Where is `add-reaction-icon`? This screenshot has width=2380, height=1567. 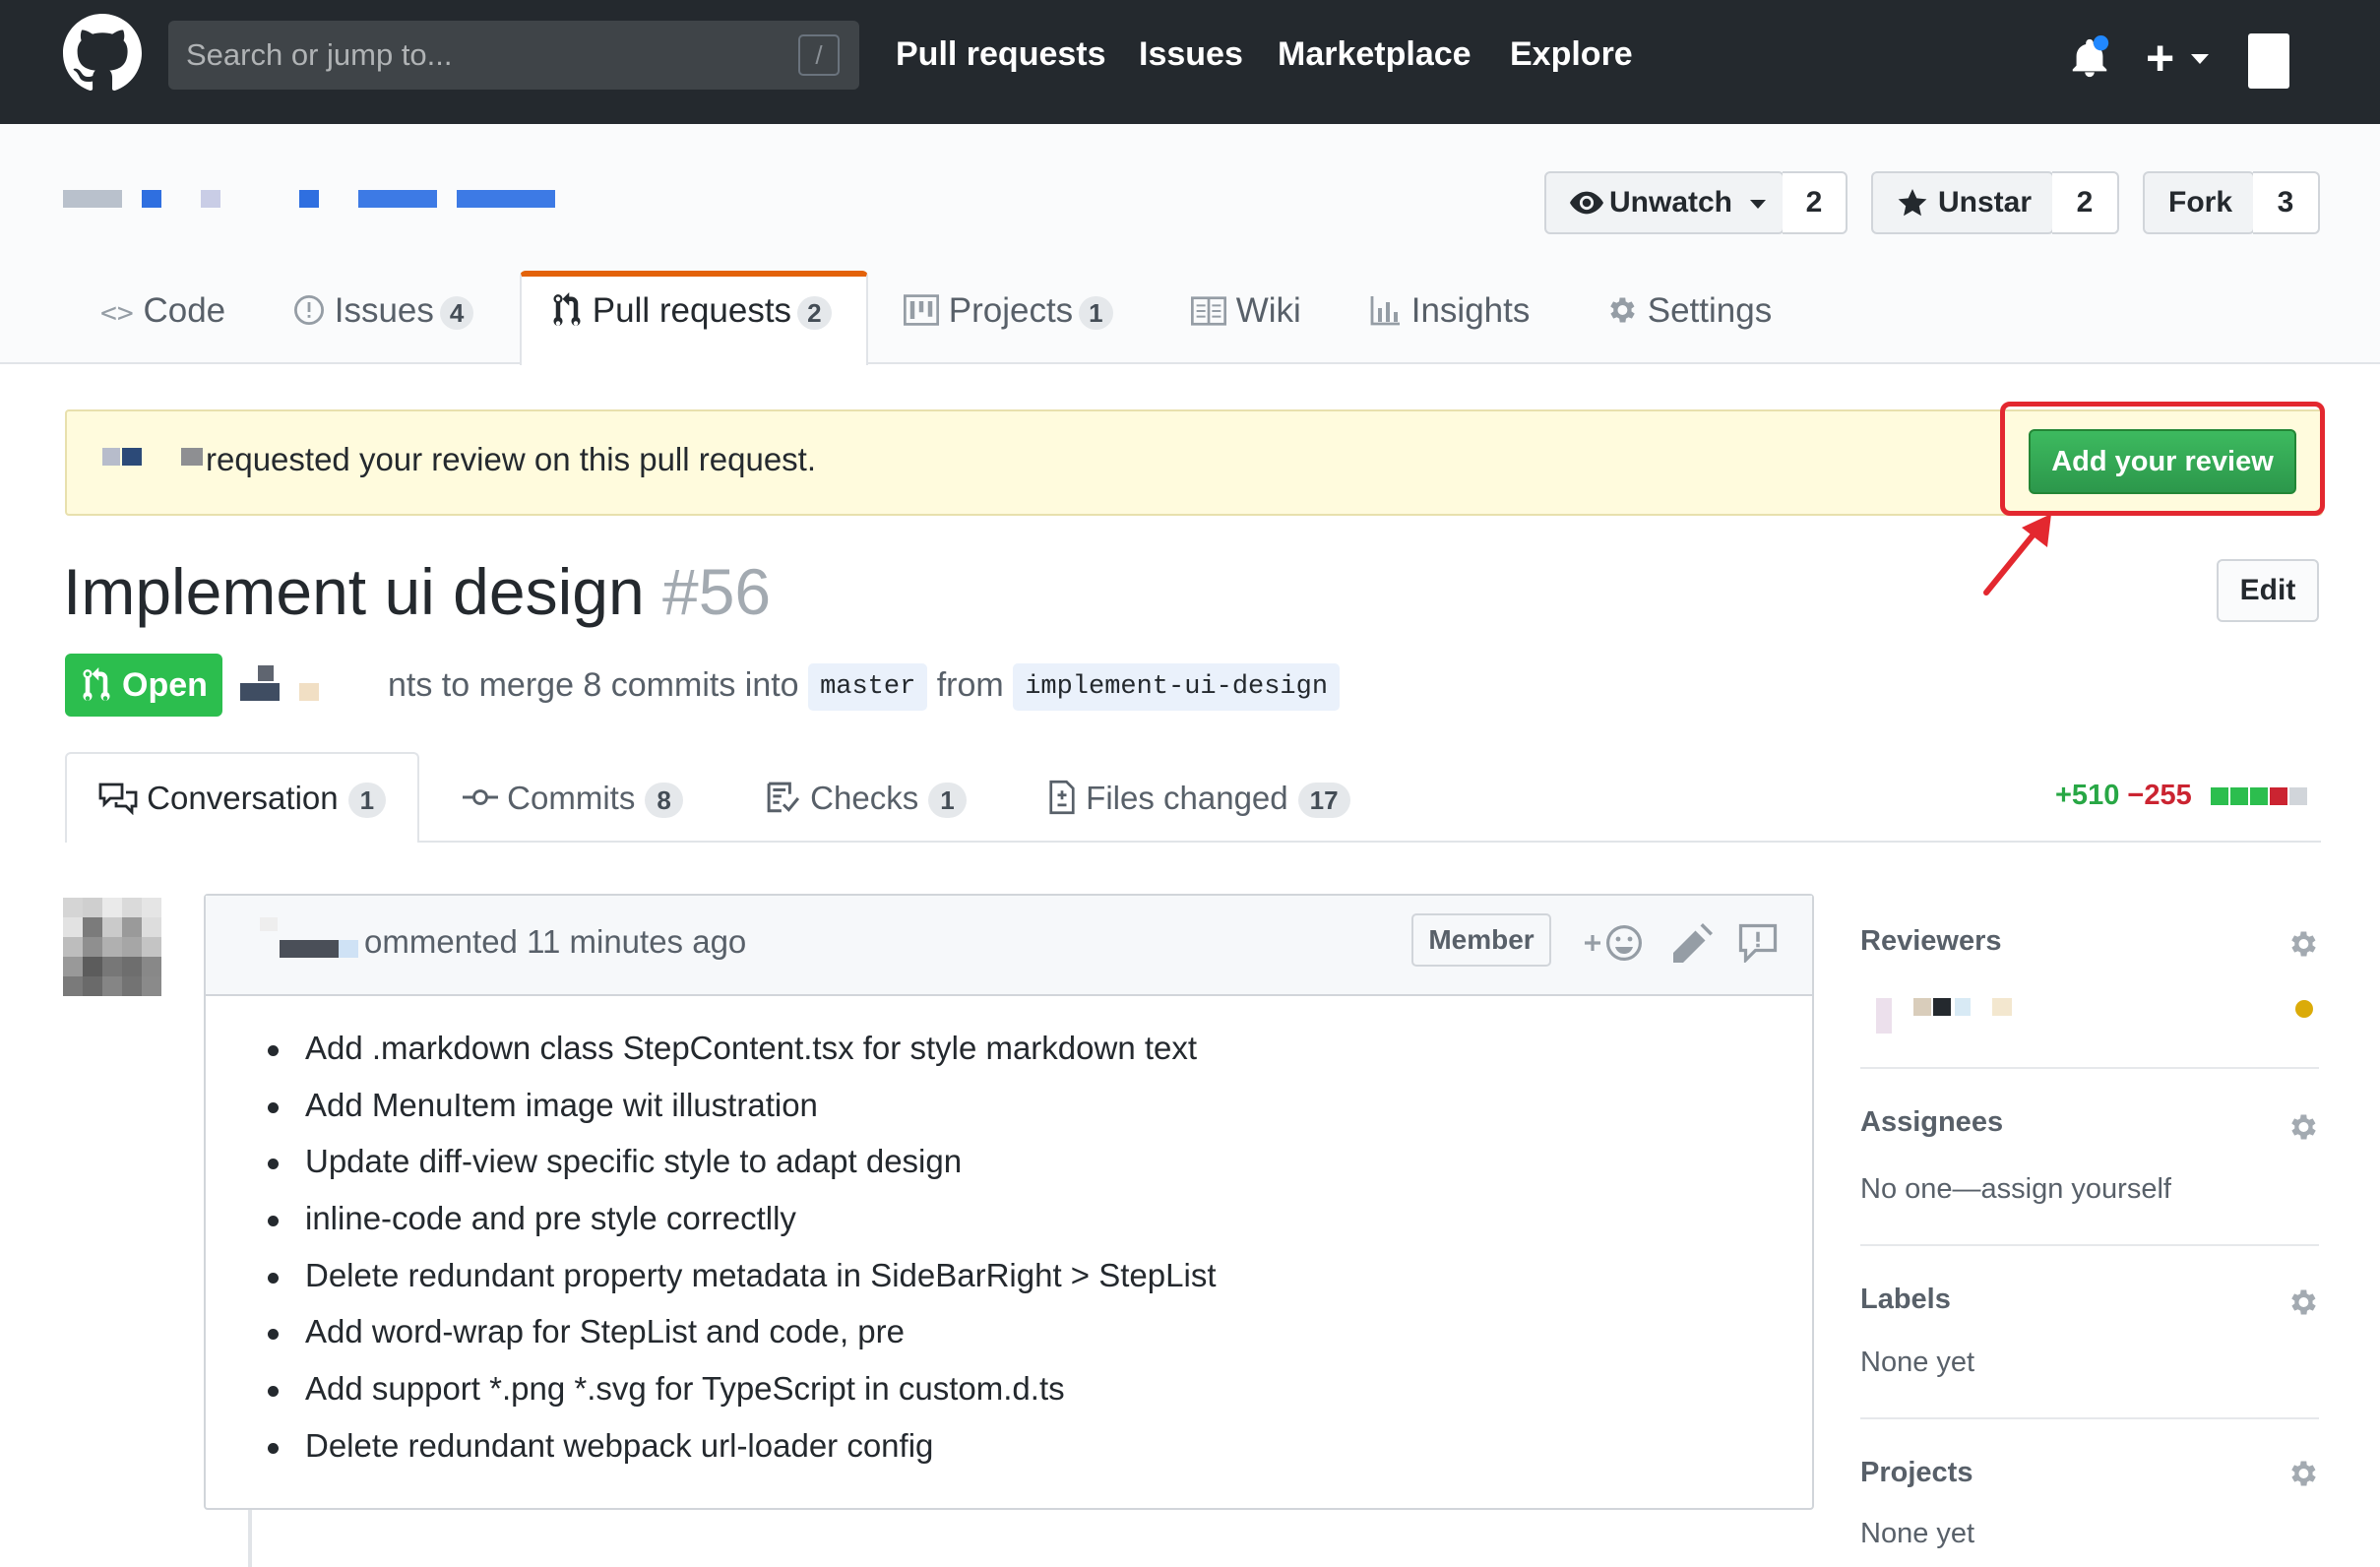
add-reaction-icon is located at coordinates (1612, 943).